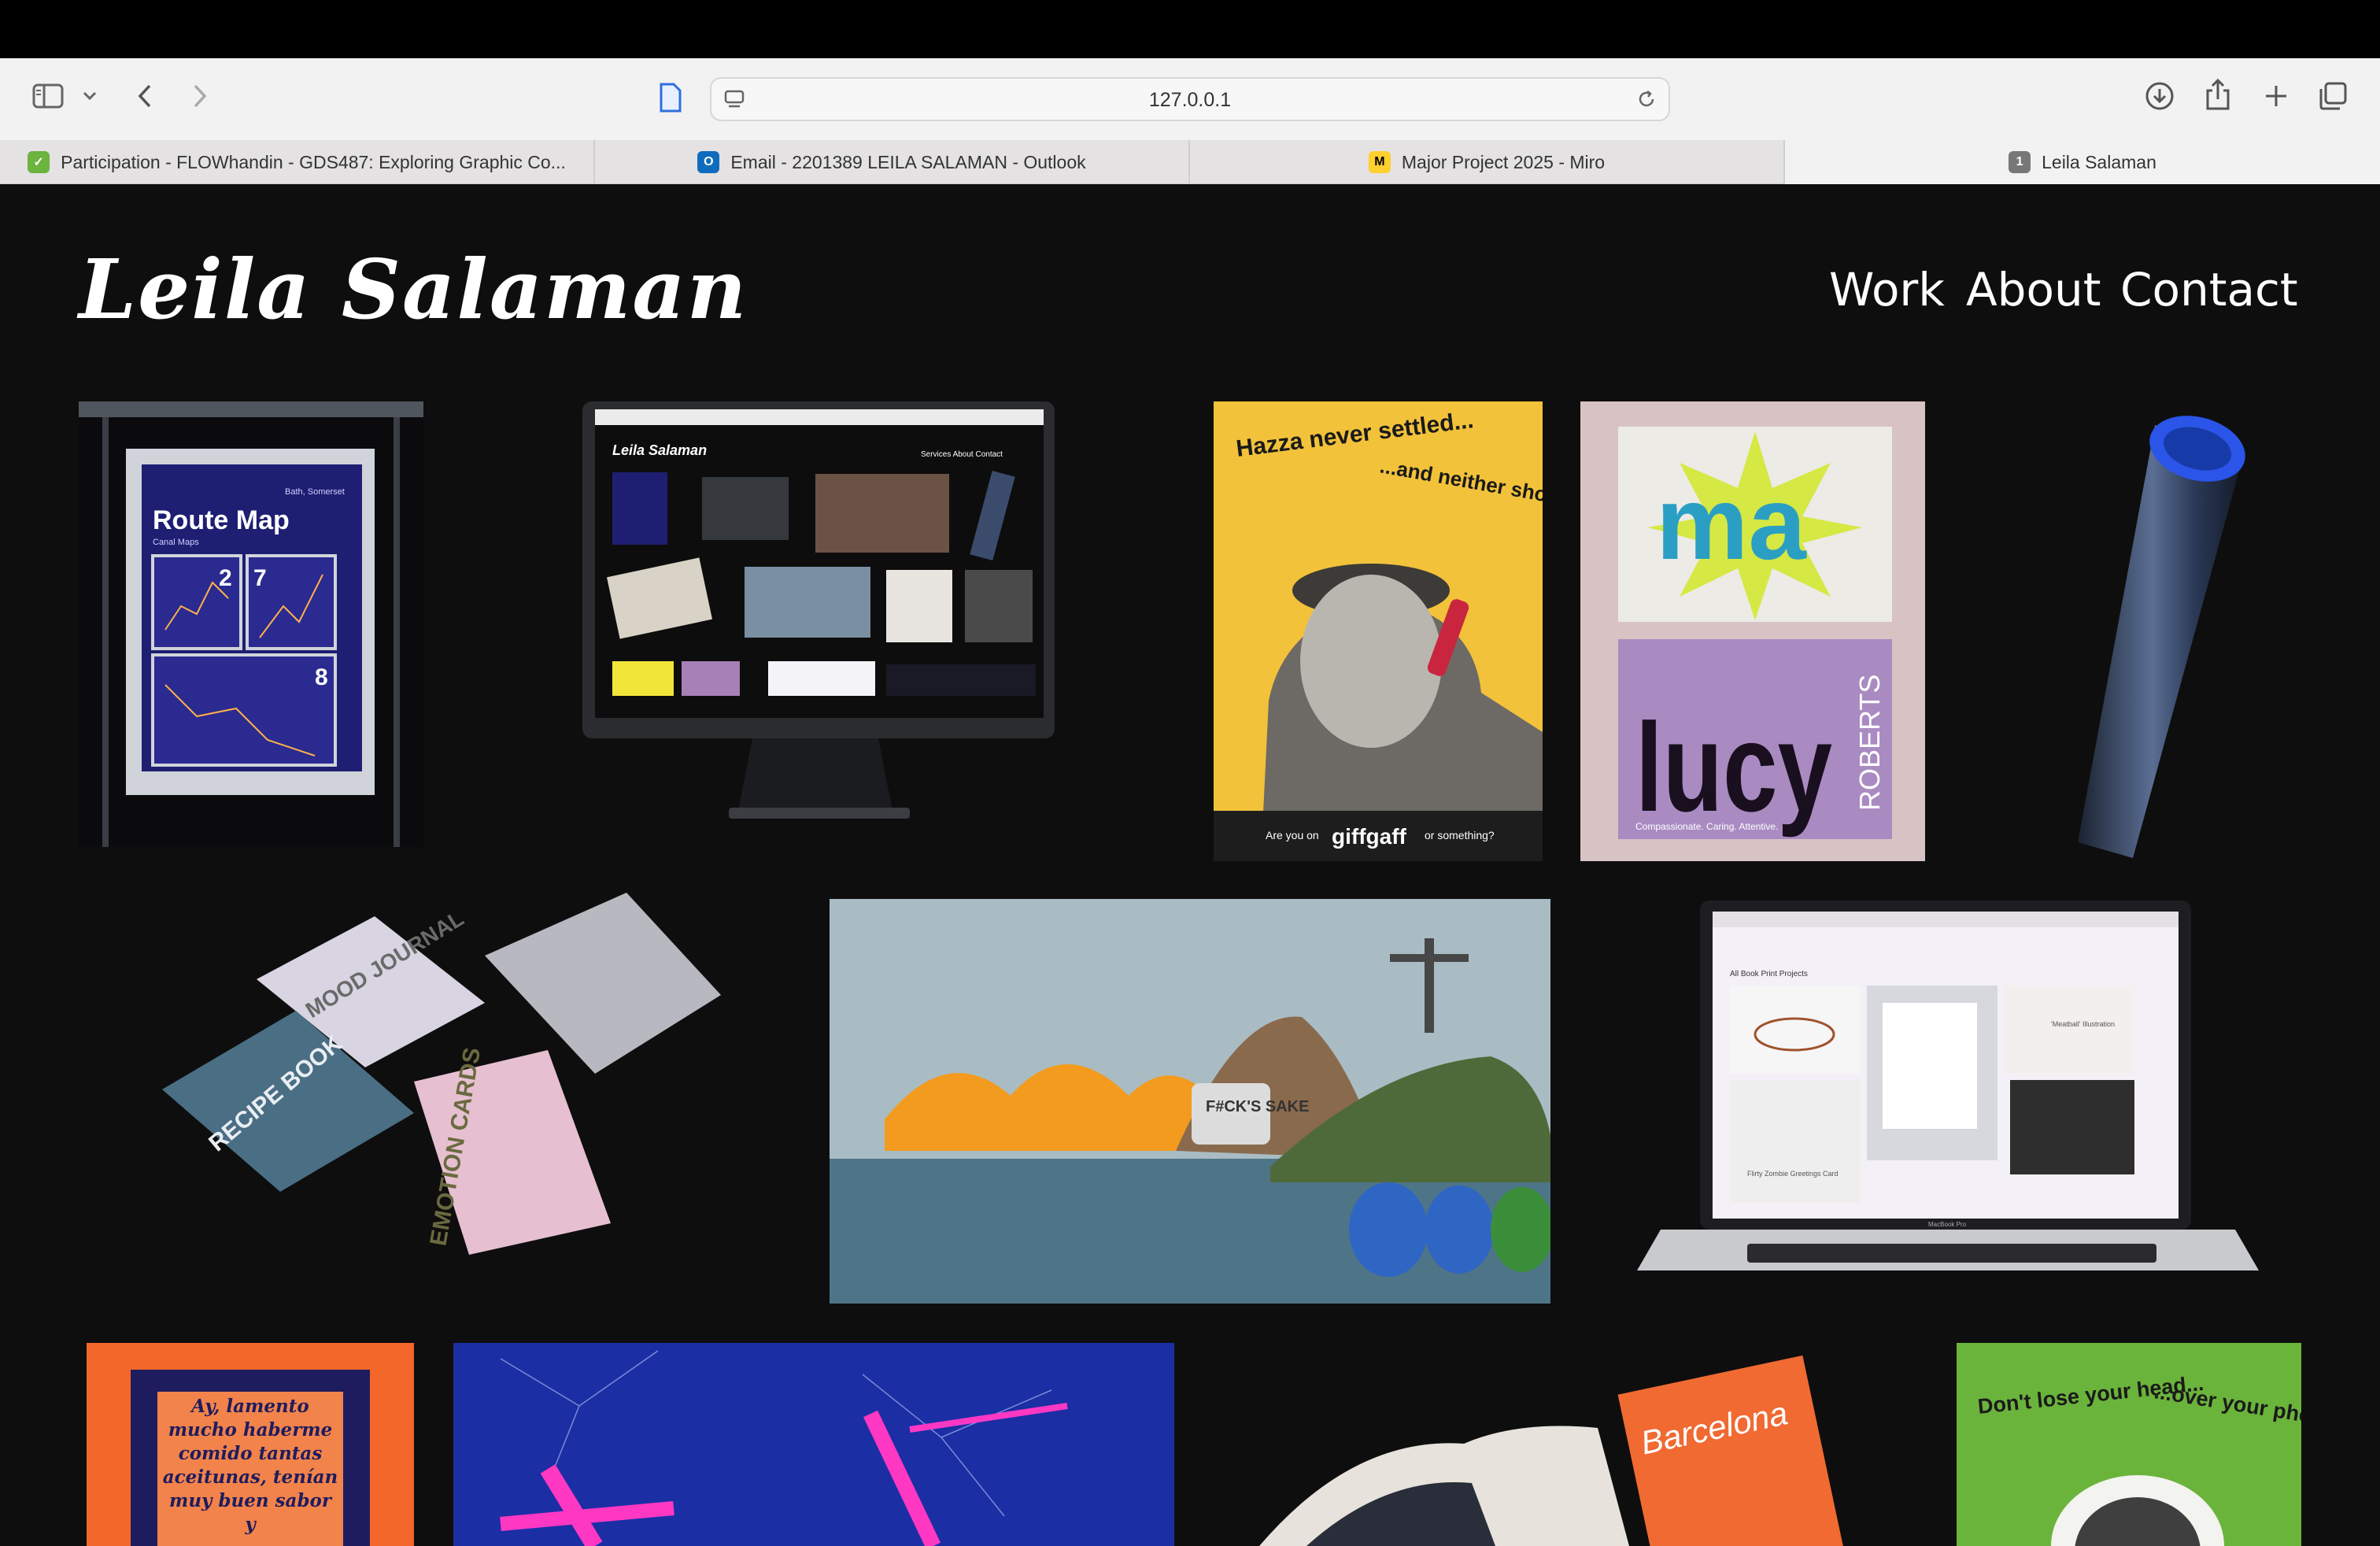  I want to click on tab-overview-icon, so click(2332, 96).